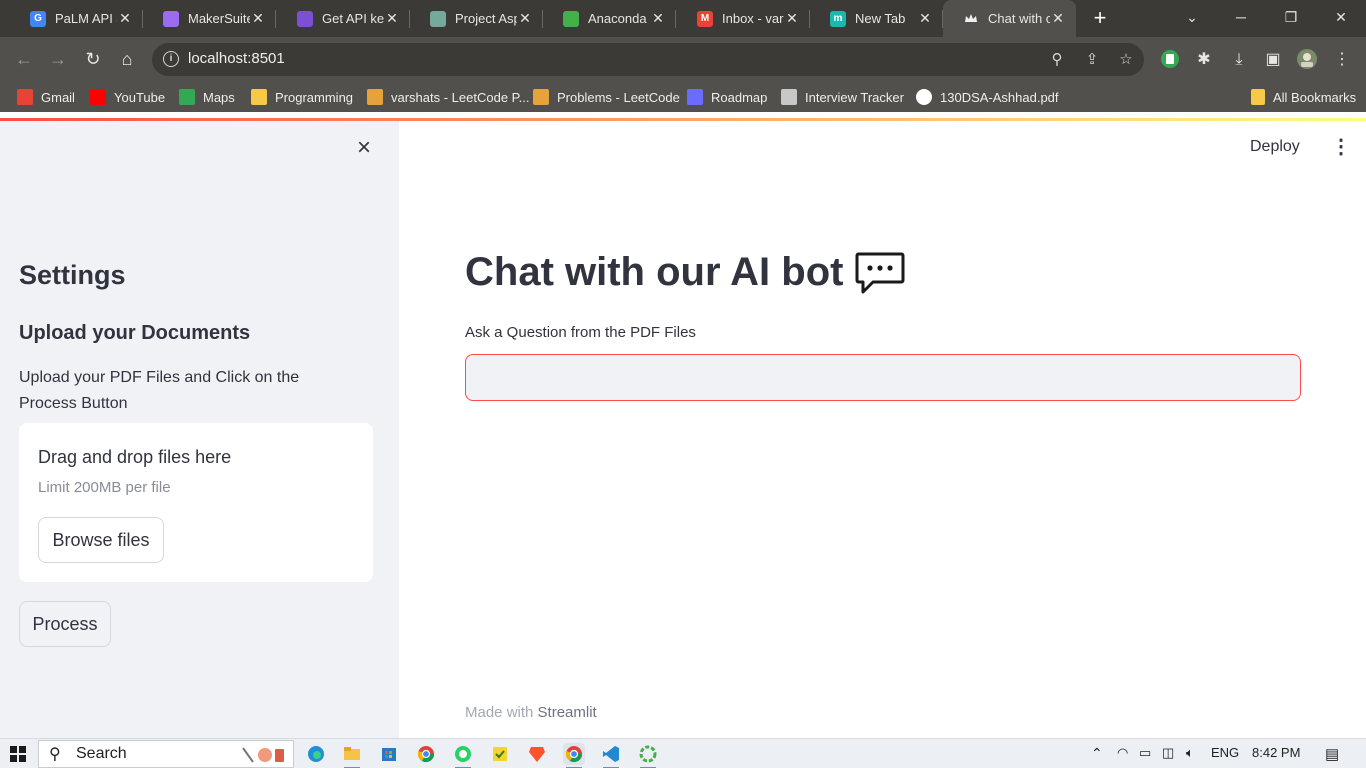 This screenshot has width=1366, height=768. I want to click on process-button: Process, so click(65, 624).